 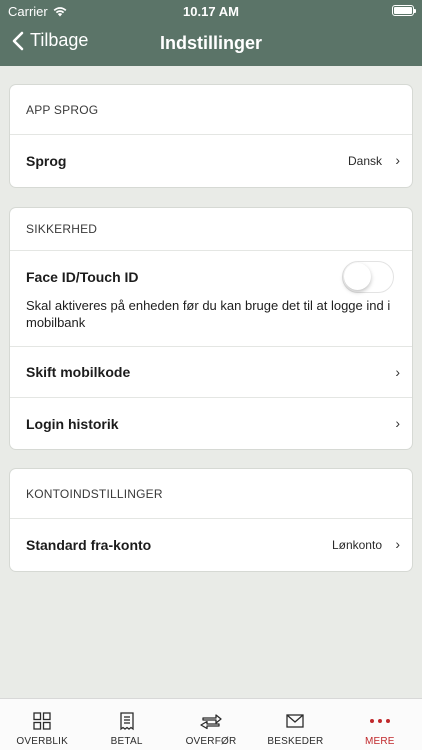 I want to click on default-account-label: Standard fra-konto, so click(x=89, y=544).